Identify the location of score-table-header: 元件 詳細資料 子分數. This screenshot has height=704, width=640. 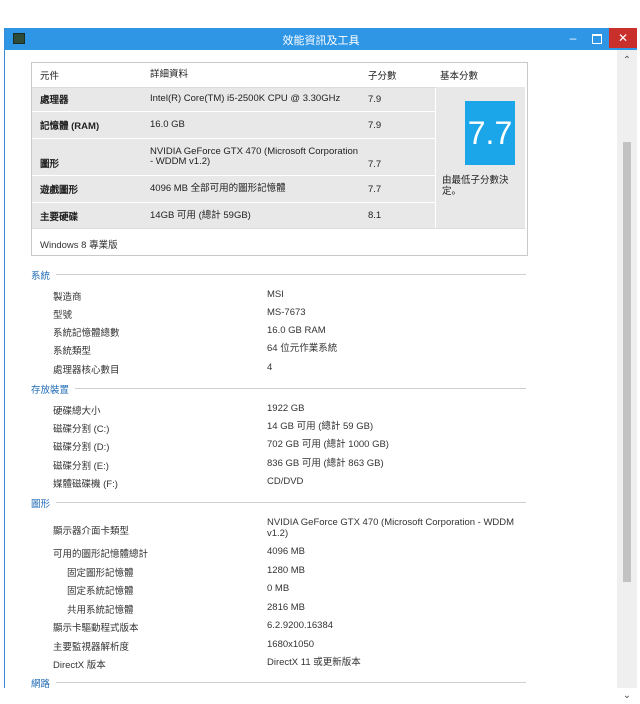
(233, 75).